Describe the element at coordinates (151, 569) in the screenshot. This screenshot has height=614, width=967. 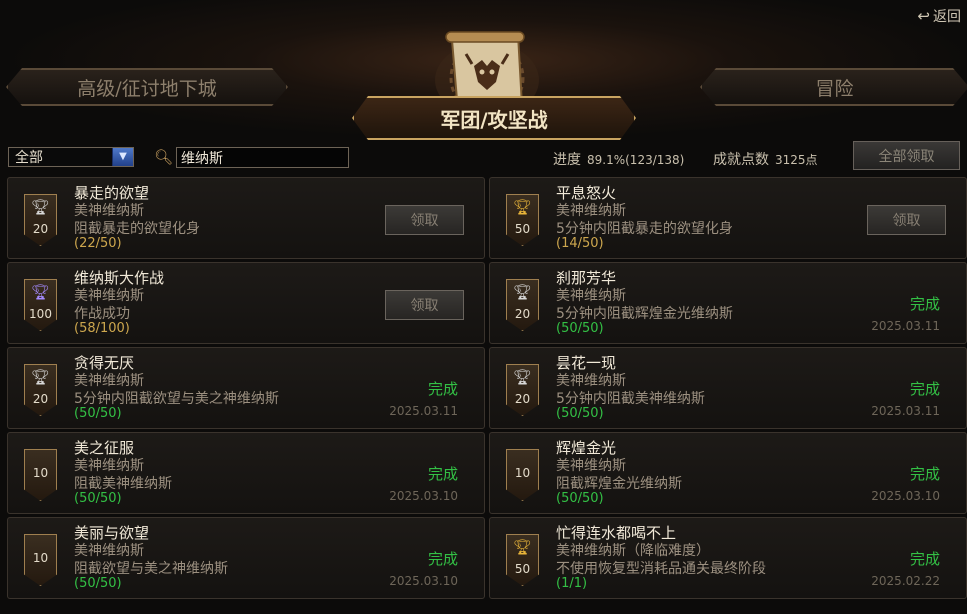
I see `achievement-description: 阻截欲望与美之神维纳斯` at that location.